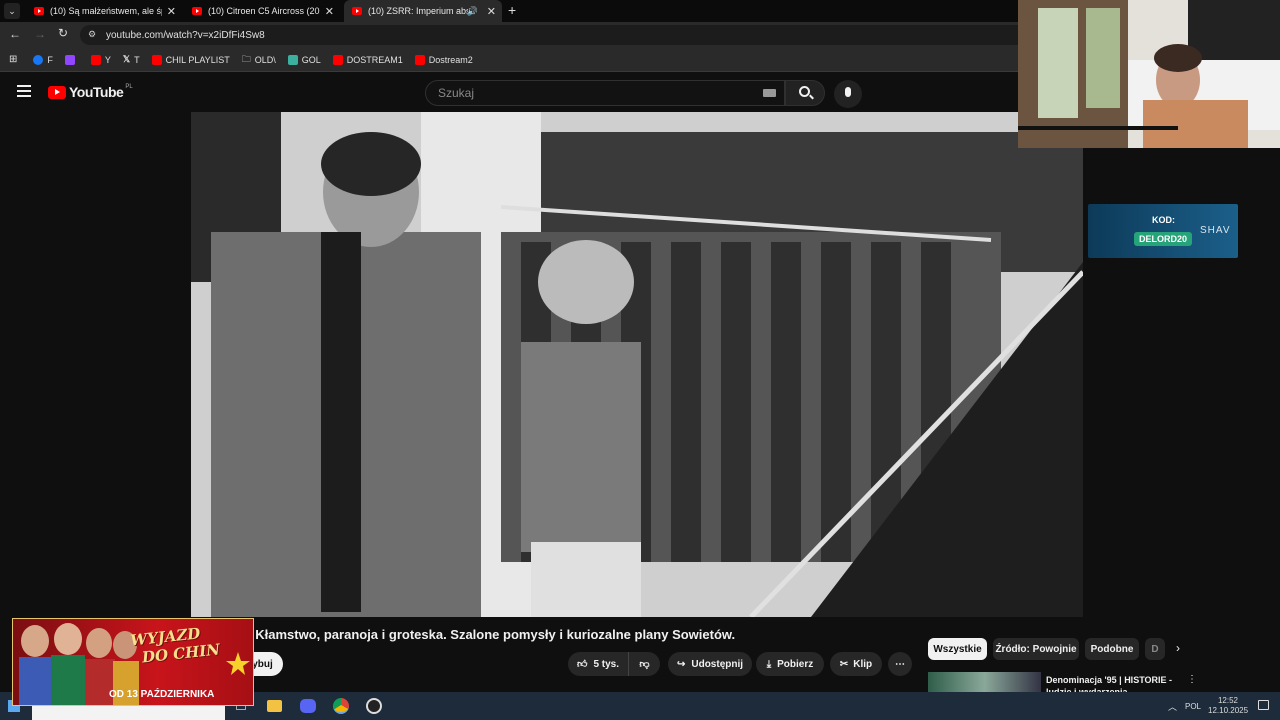 This screenshot has height=720, width=1280. What do you see at coordinates (1163, 220) in the screenshot?
I see `code-label: KOD:` at bounding box center [1163, 220].